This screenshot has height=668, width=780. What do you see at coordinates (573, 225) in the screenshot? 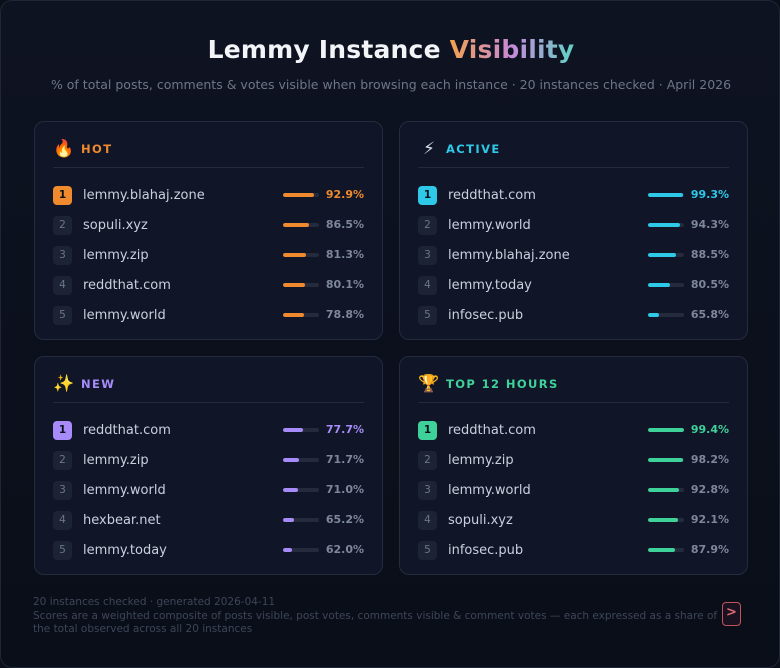
I see `list-item: 2 lemmy.world 94.3%` at bounding box center [573, 225].